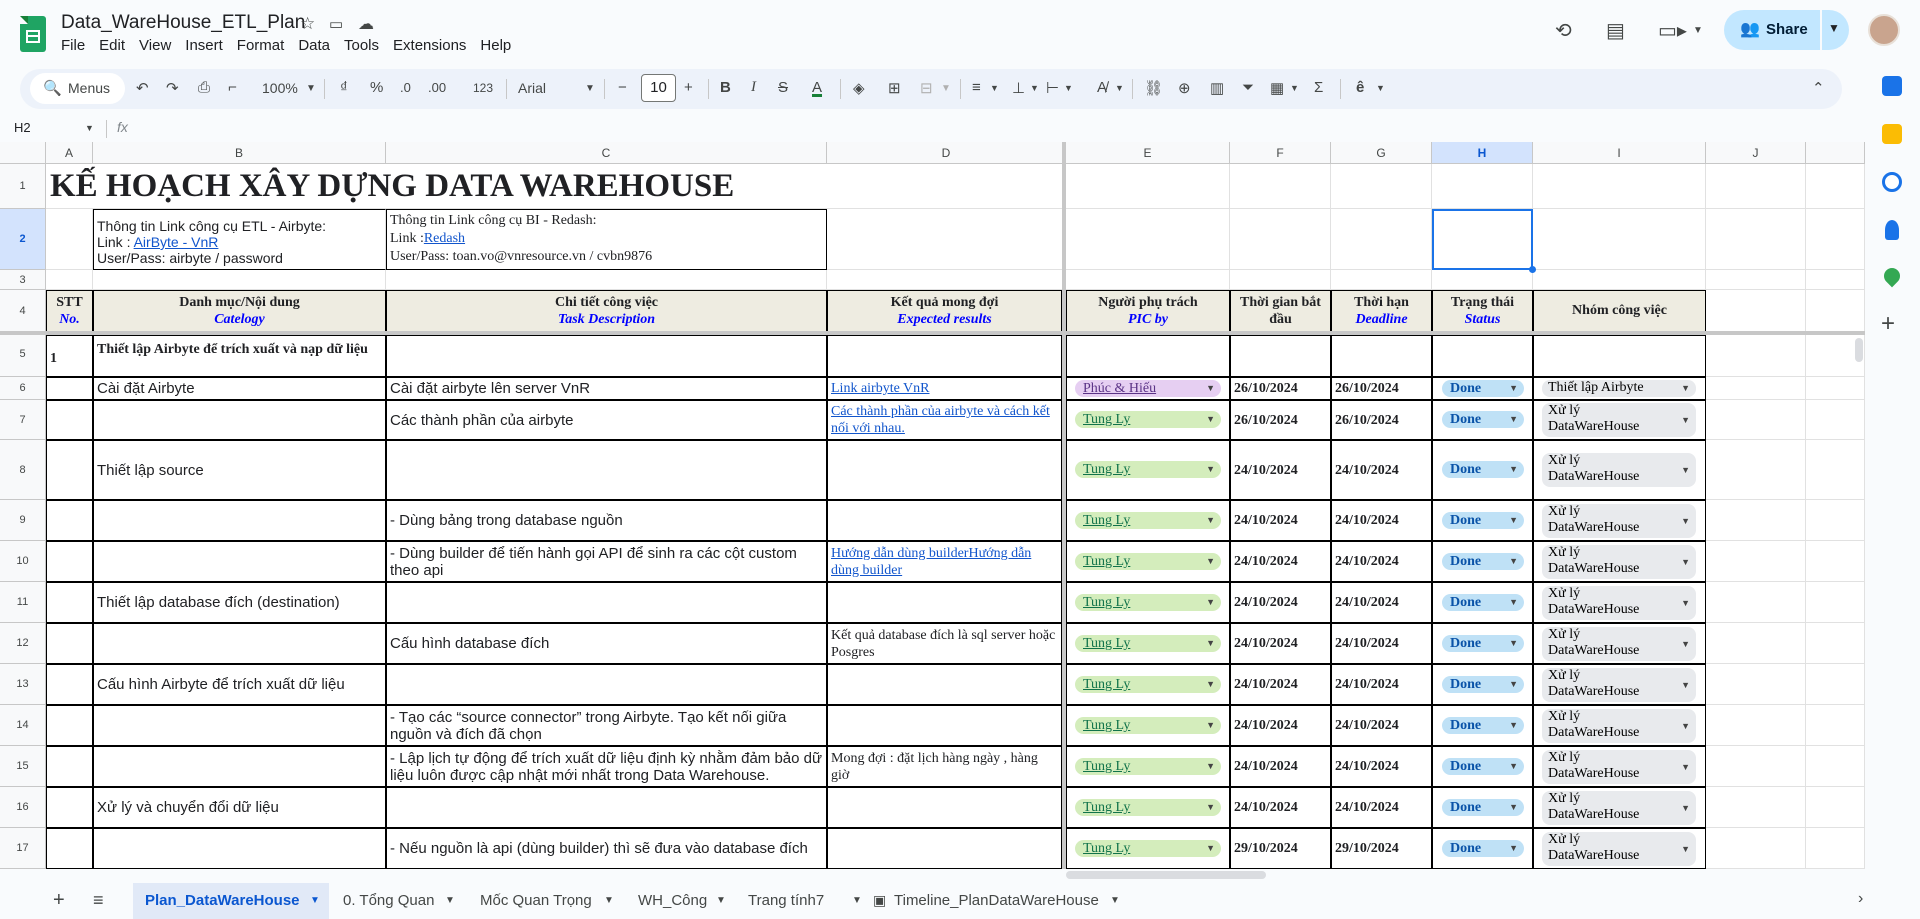  What do you see at coordinates (1884, 30) in the screenshot?
I see `avatar` at bounding box center [1884, 30].